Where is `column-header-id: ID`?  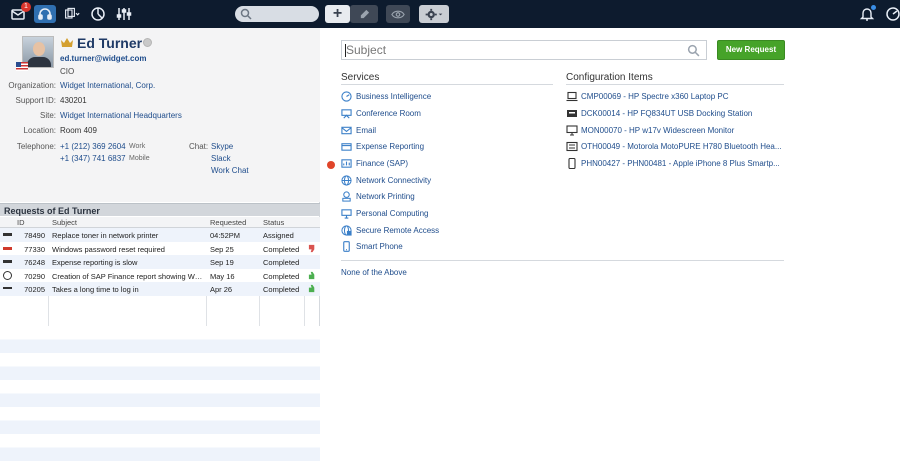
column-header-id: ID is located at coordinates (21, 222).